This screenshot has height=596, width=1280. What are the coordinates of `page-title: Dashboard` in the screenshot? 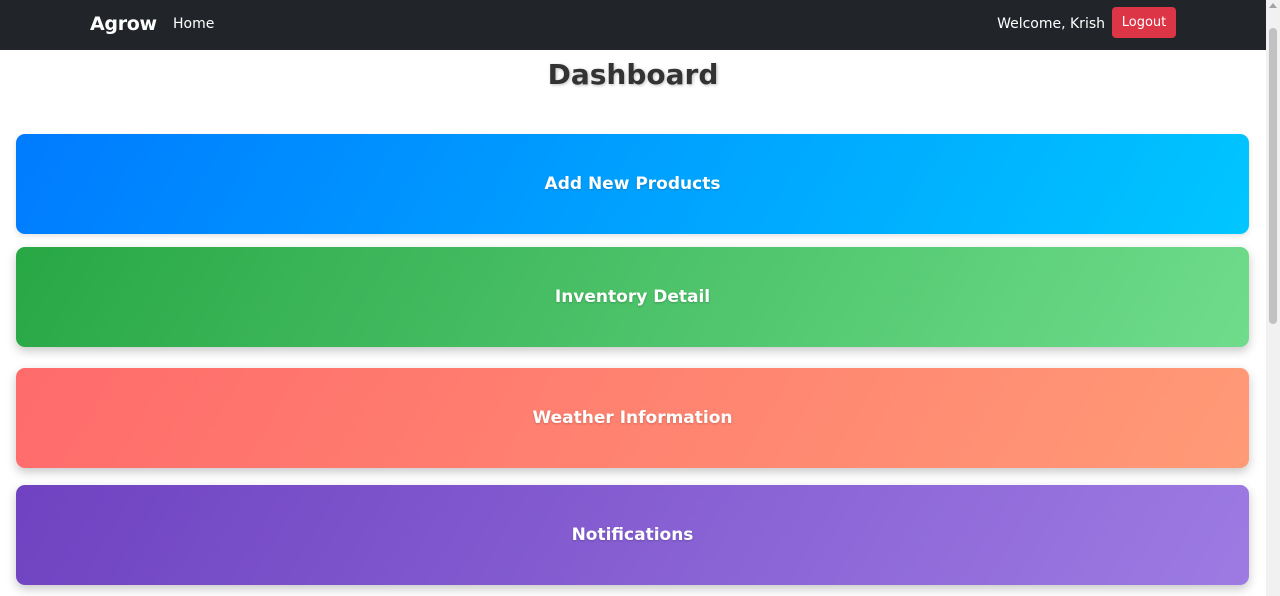 It's located at (633, 74).